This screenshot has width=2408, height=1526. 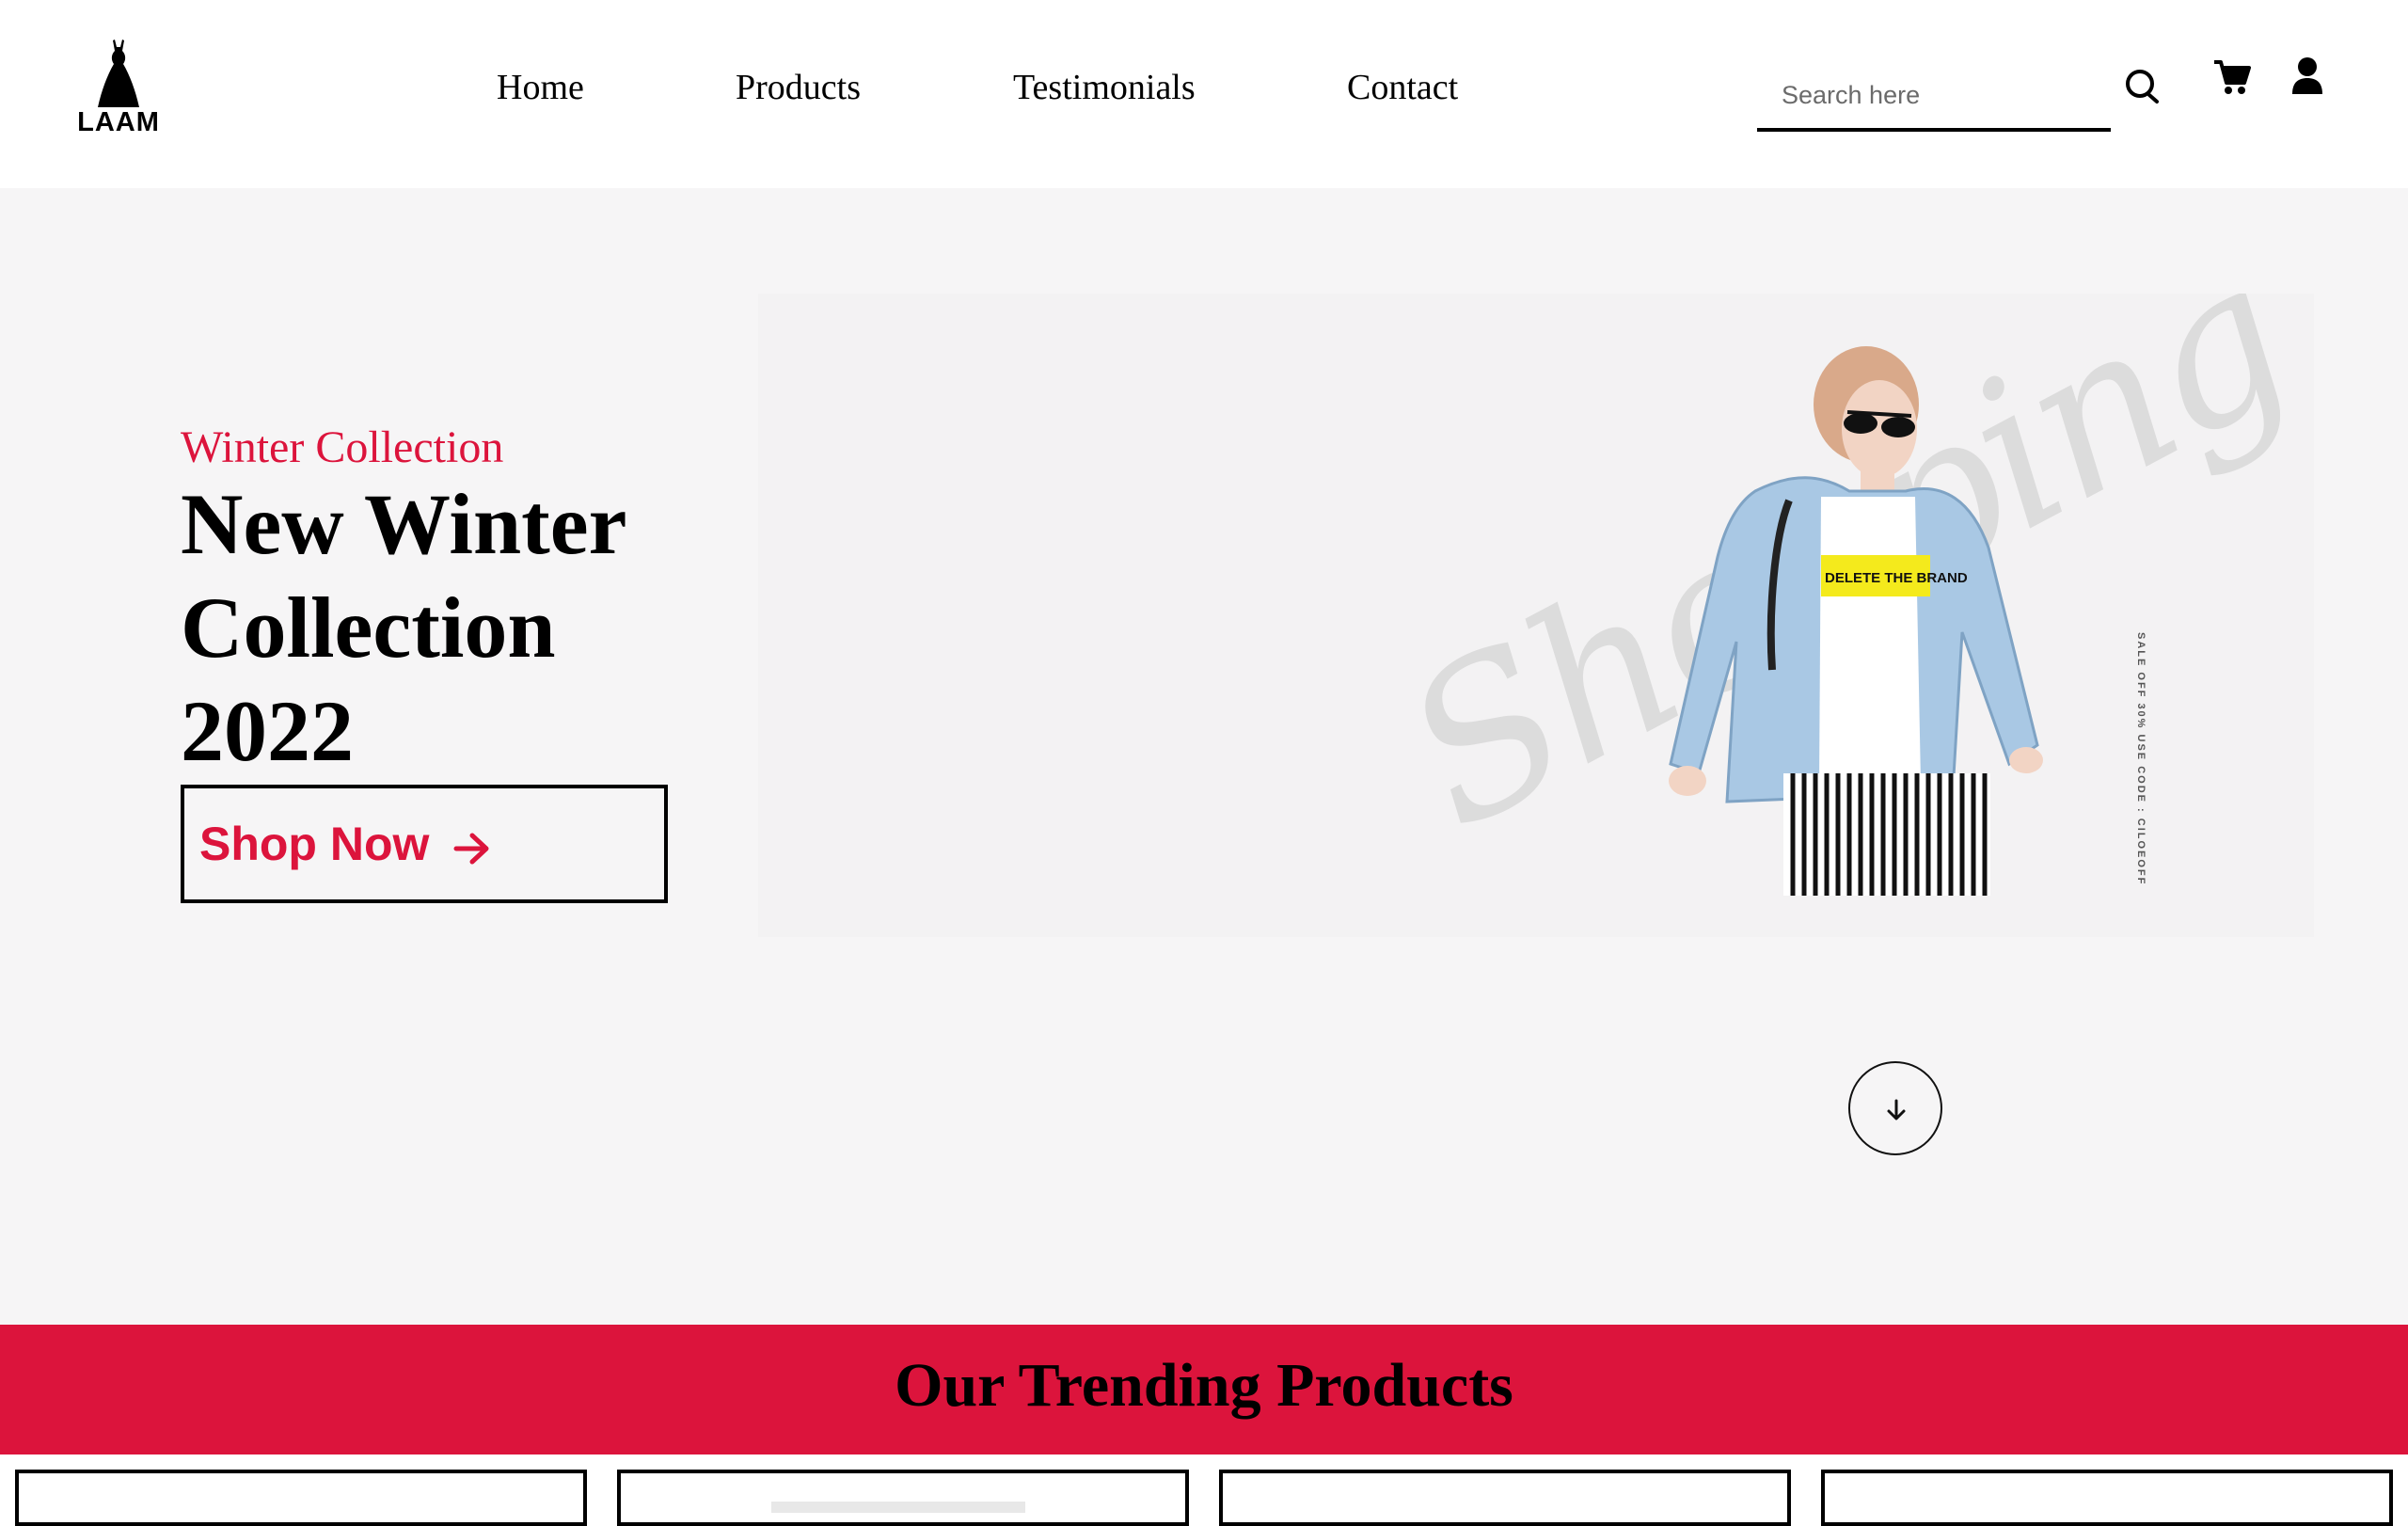 I want to click on shop-now-label: Shop Now, so click(x=315, y=844).